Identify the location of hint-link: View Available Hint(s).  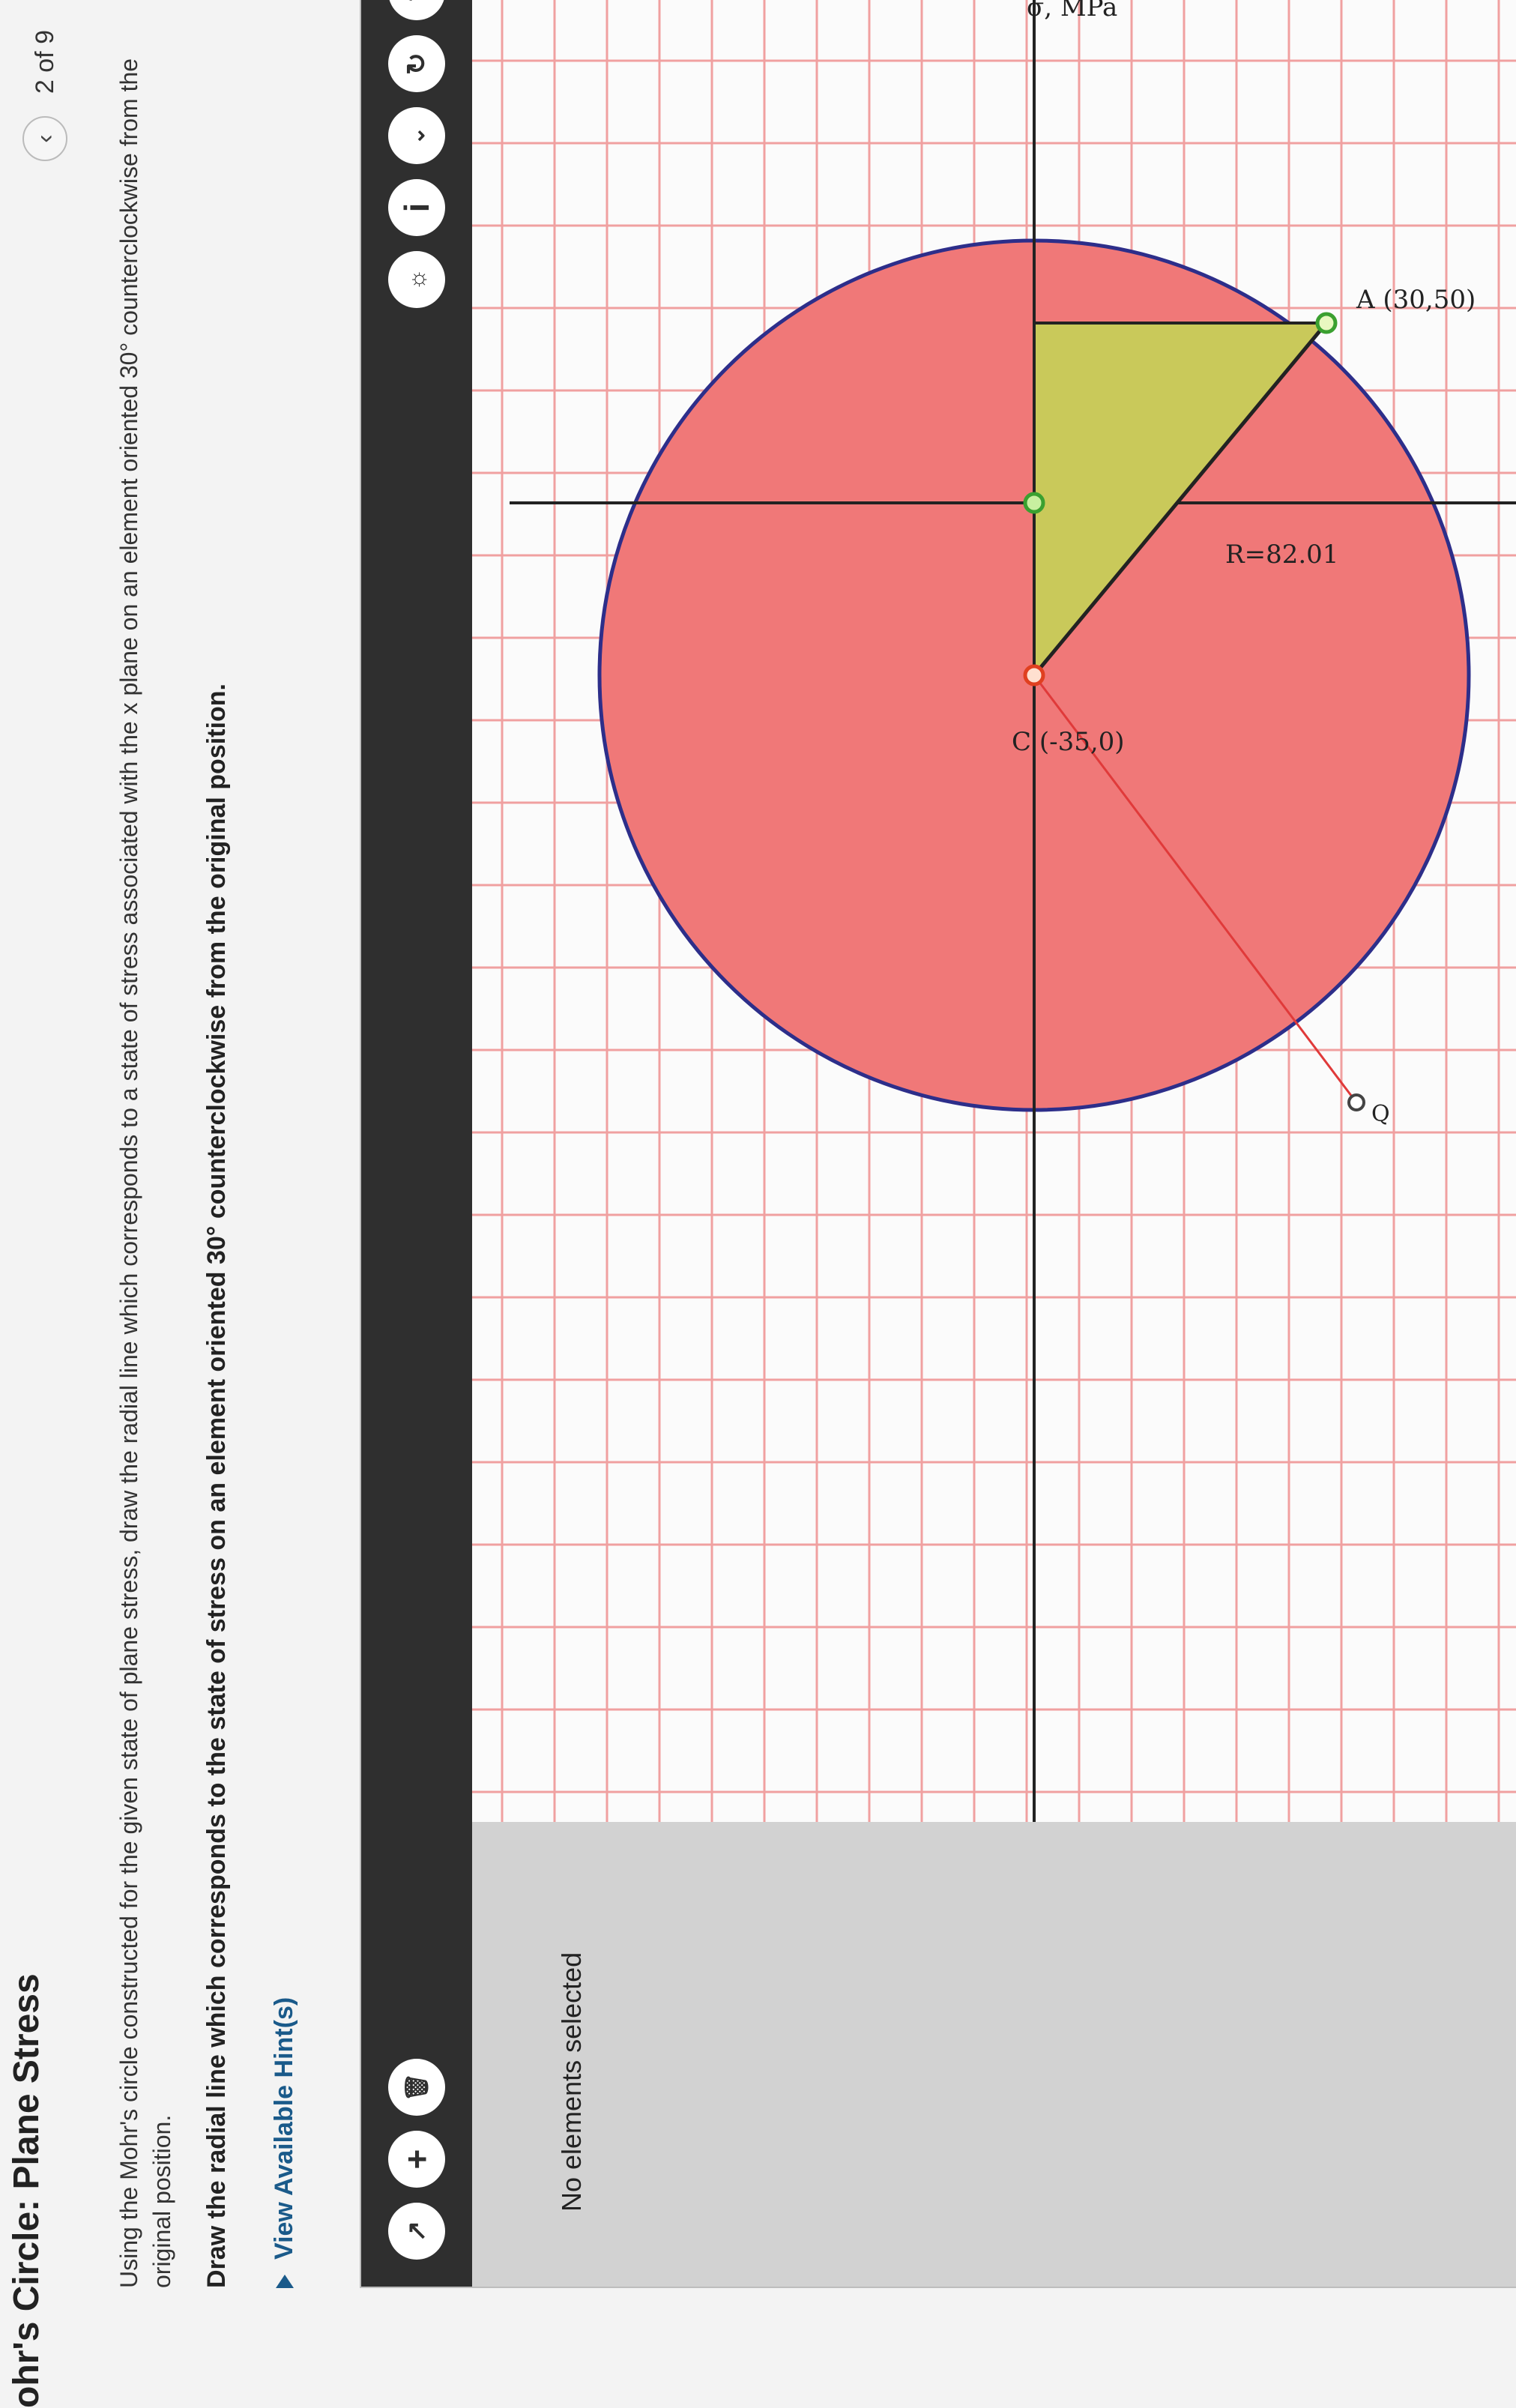
(284, 2142).